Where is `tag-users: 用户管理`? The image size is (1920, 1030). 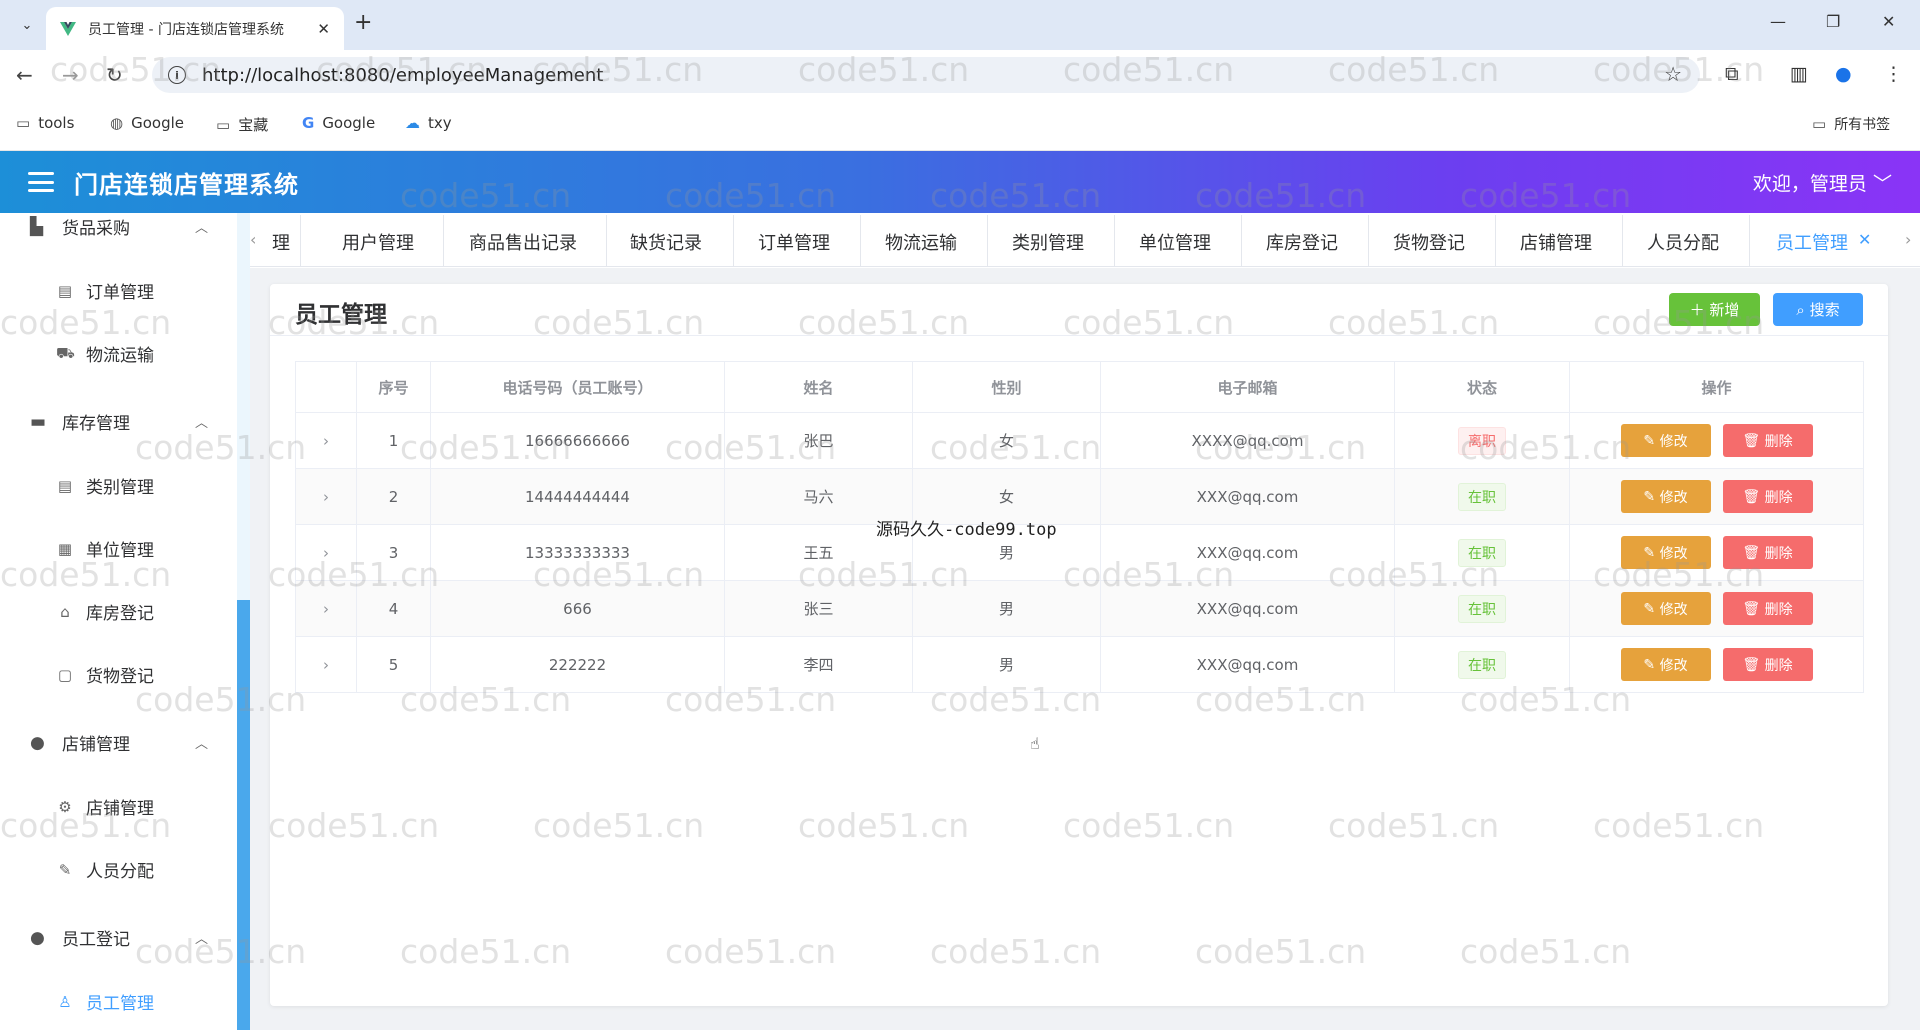 tag-users: 用户管理 is located at coordinates (378, 242).